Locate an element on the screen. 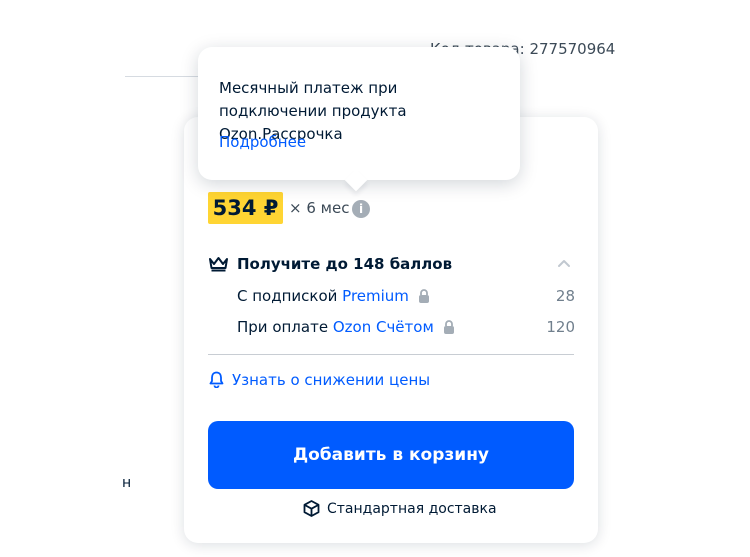  card-divider is located at coordinates (391, 354).